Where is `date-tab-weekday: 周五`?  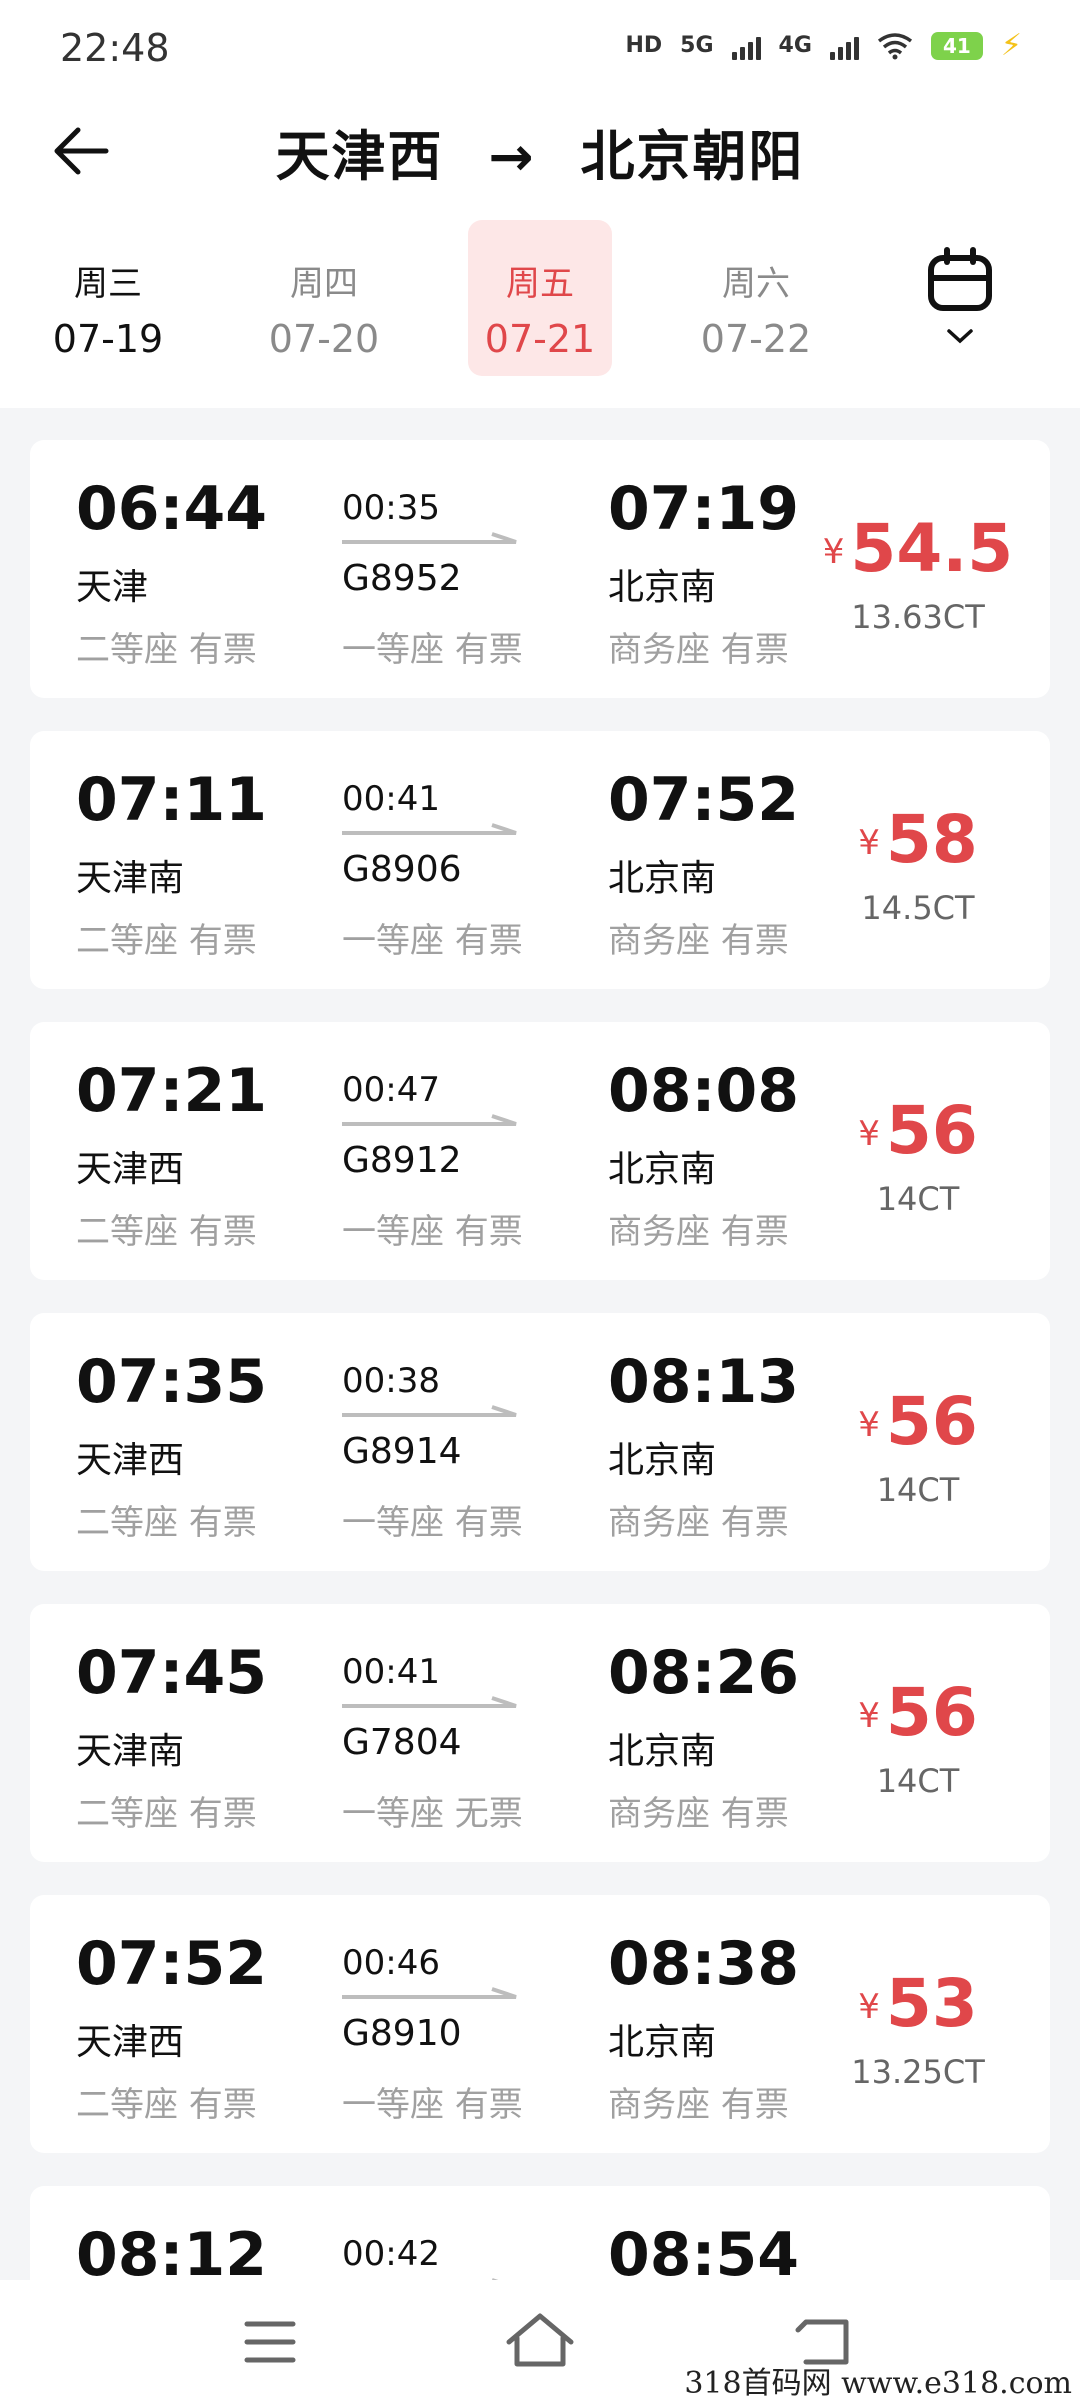
date-tab-weekday: 周五 is located at coordinates (540, 284).